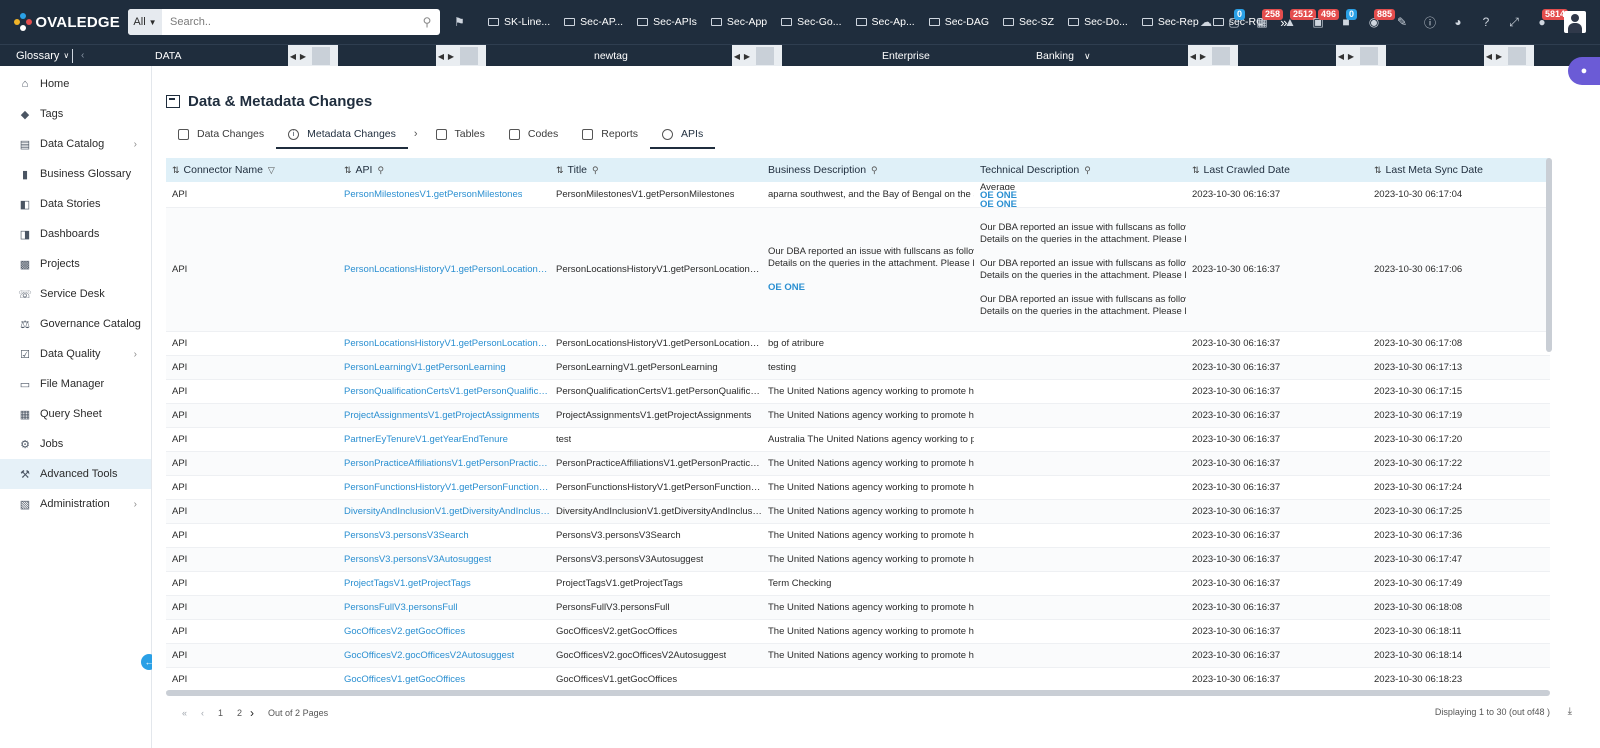  What do you see at coordinates (82, 55) in the screenshot?
I see `chevron-left-icon: ‹` at bounding box center [82, 55].